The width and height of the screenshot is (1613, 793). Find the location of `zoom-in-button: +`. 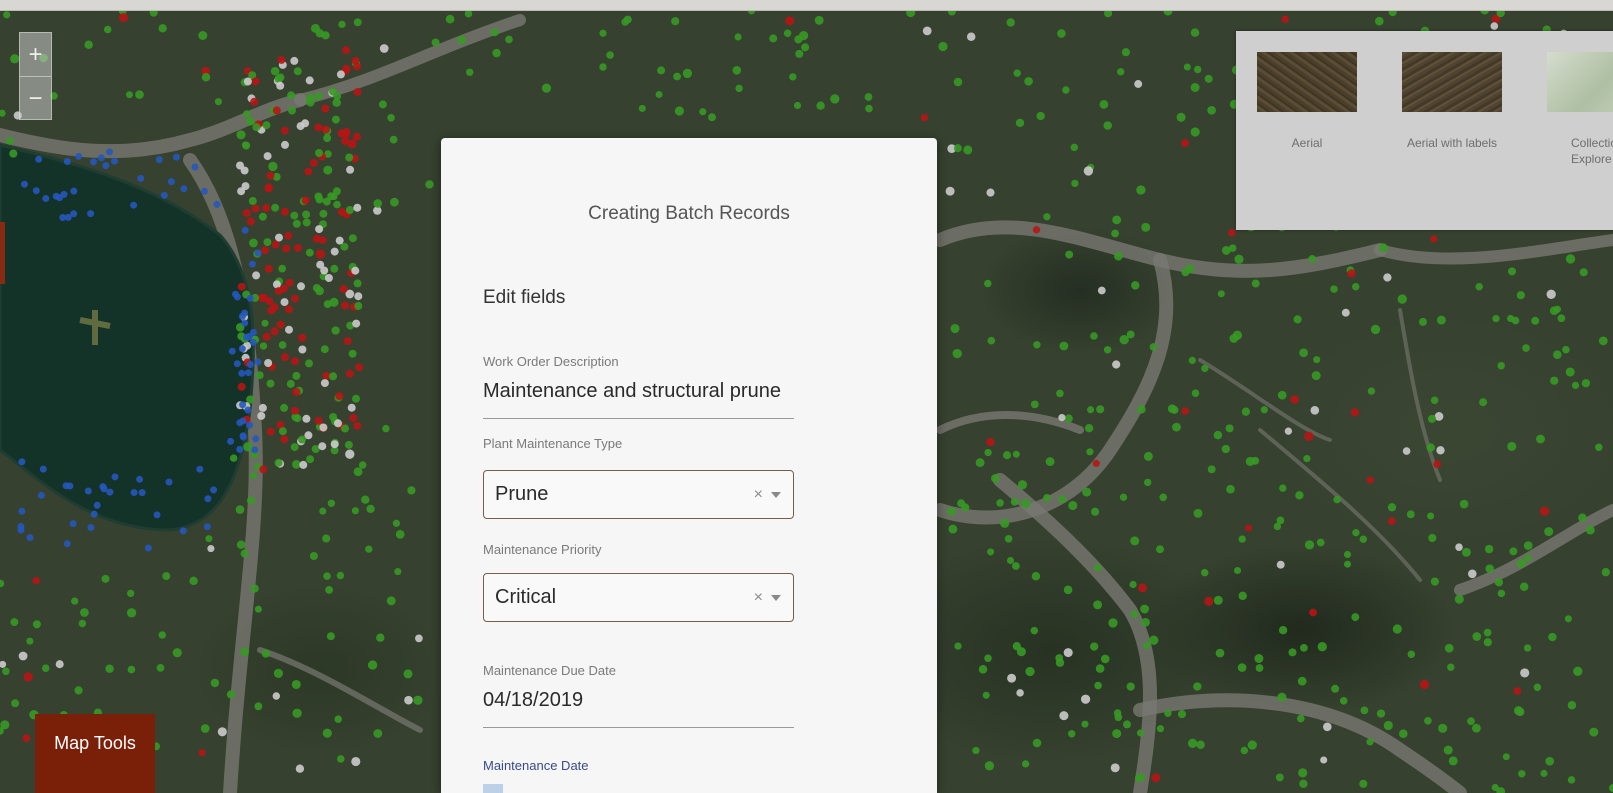

zoom-in-button: + is located at coordinates (35, 54).